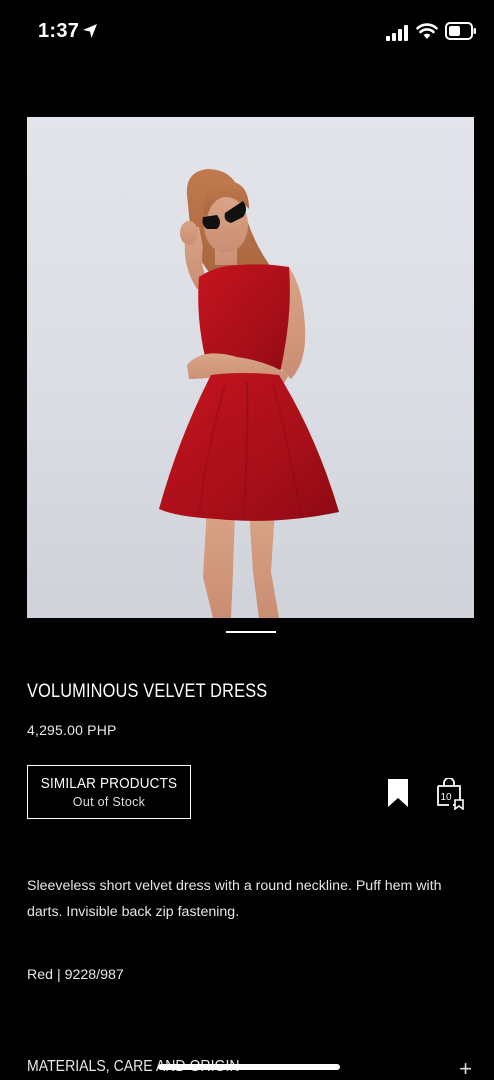 The width and height of the screenshot is (494, 1080). What do you see at coordinates (147, 691) in the screenshot?
I see `product-title: VOLUMINOUS VELVET DRESS` at bounding box center [147, 691].